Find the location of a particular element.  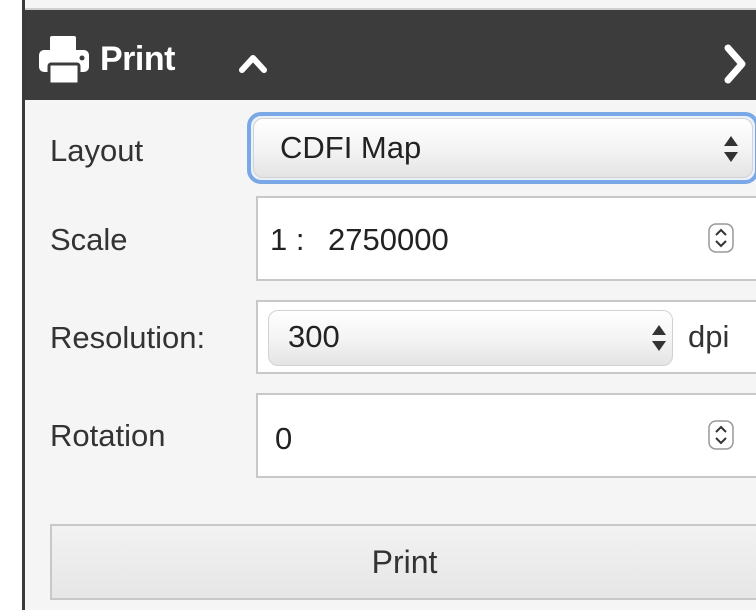

rotation-input: 0 is located at coordinates (283, 439).